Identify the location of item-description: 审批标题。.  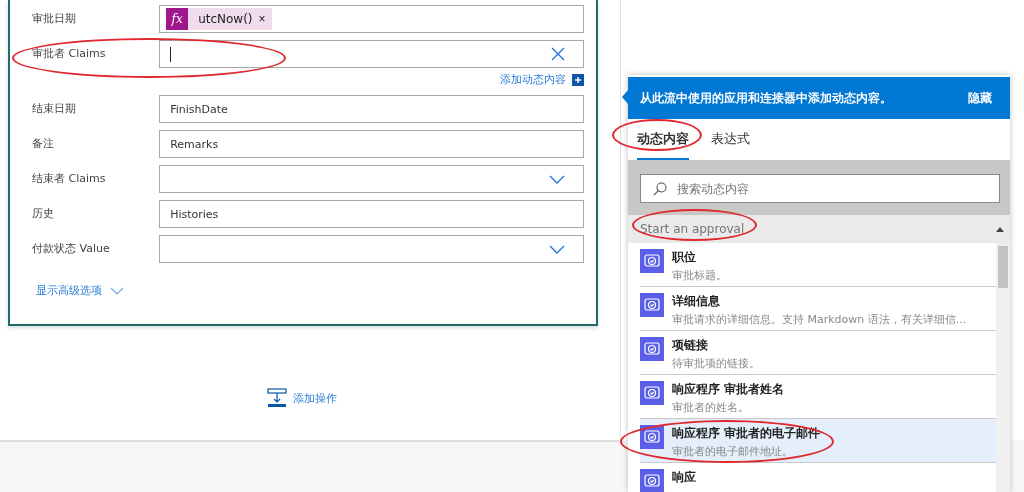
(699, 275).